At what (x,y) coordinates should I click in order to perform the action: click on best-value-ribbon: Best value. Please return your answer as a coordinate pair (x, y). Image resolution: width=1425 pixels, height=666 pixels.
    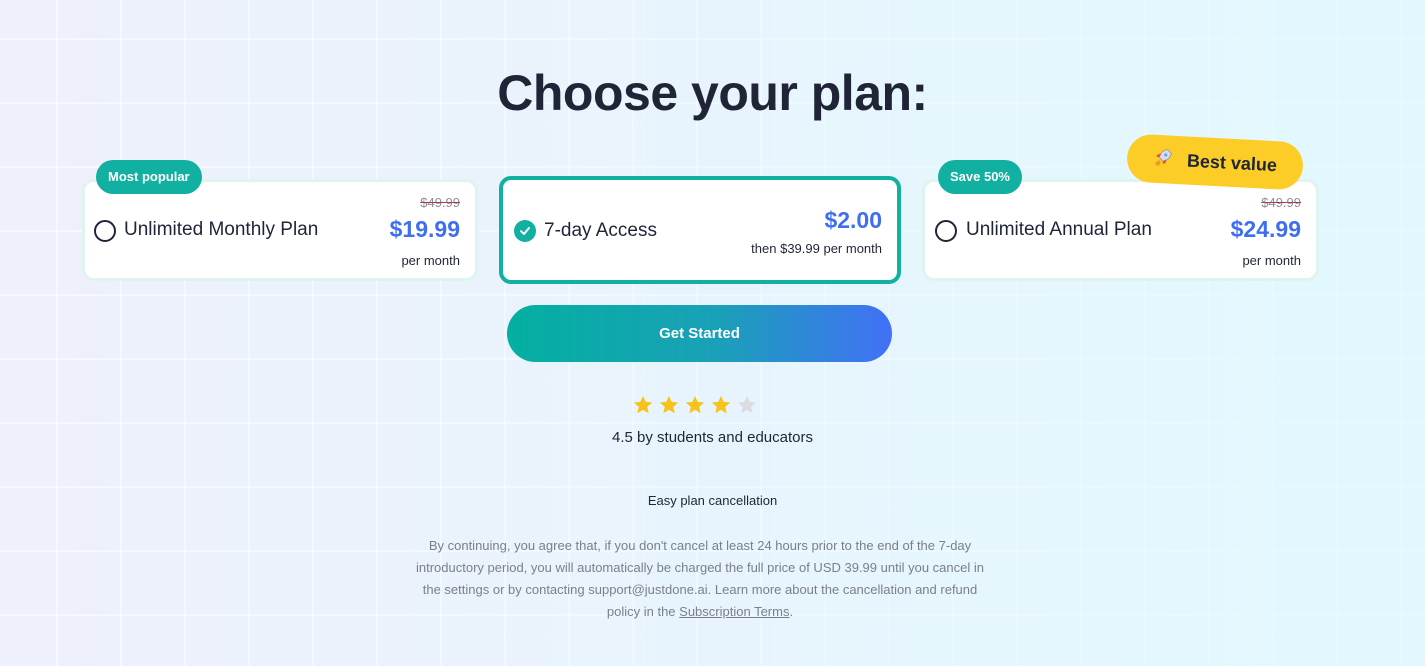
    Looking at the image, I should click on (1215, 162).